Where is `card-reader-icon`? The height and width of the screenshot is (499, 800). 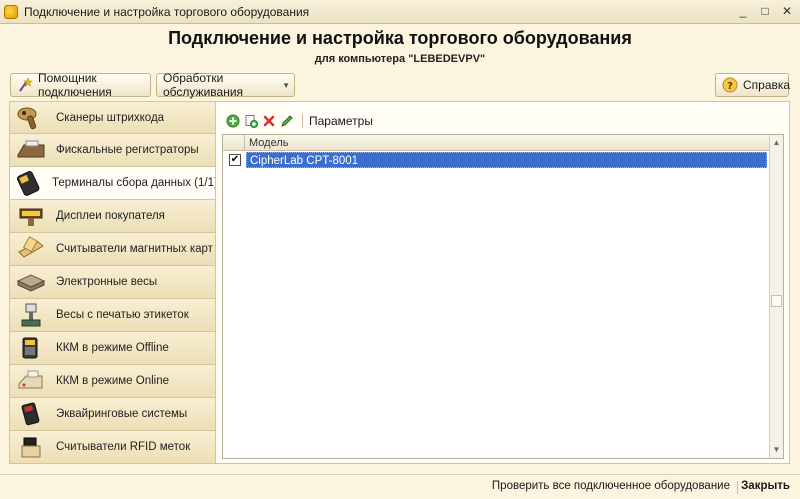 card-reader-icon is located at coordinates (31, 249).